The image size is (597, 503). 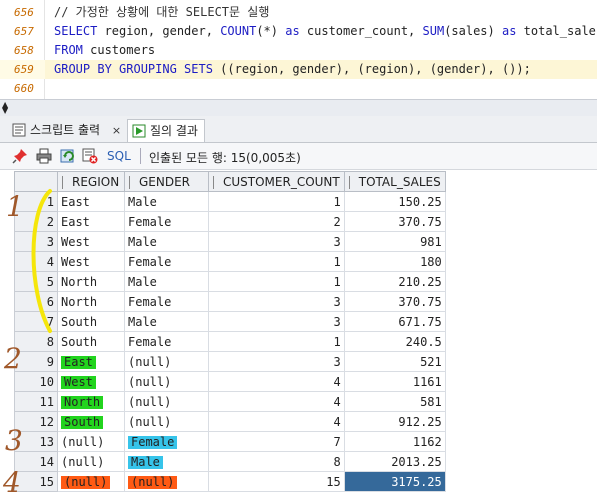 I want to click on pin-icon, so click(x=20, y=156).